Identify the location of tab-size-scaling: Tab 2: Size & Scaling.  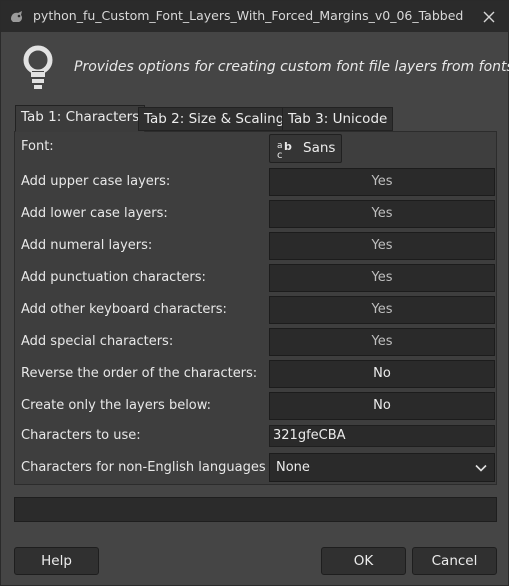
(214, 119).